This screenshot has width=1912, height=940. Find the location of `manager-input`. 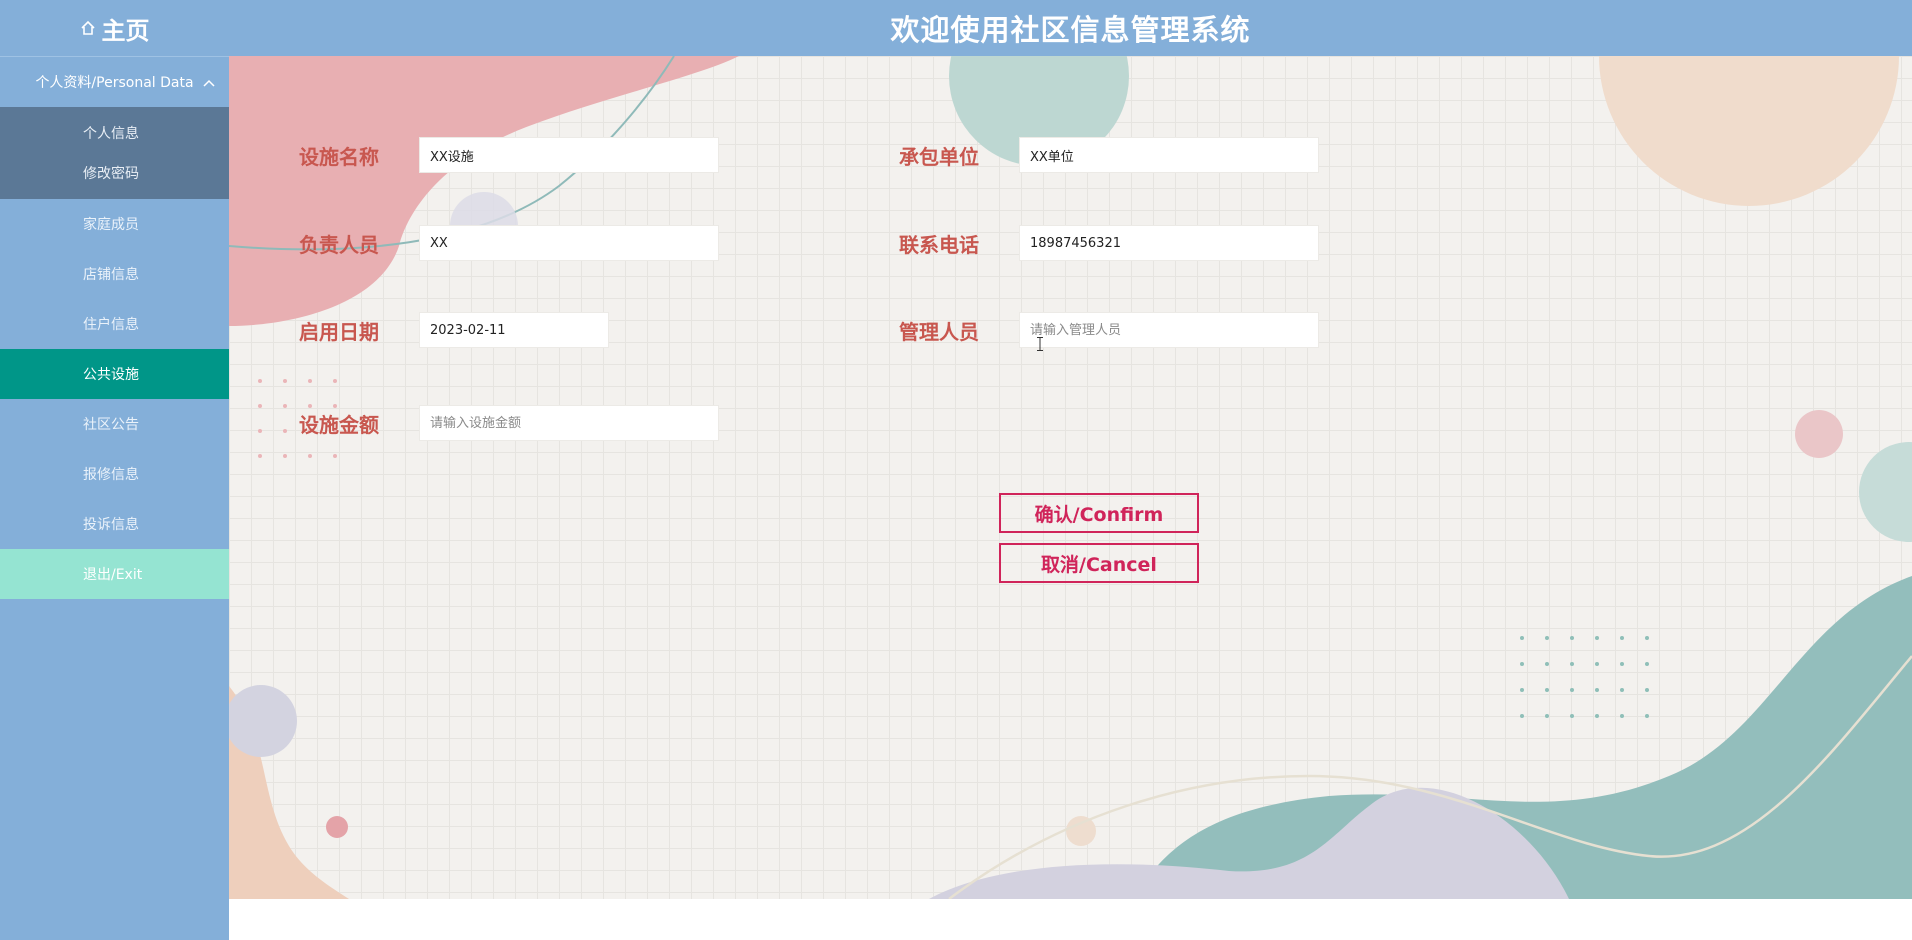

manager-input is located at coordinates (1169, 330).